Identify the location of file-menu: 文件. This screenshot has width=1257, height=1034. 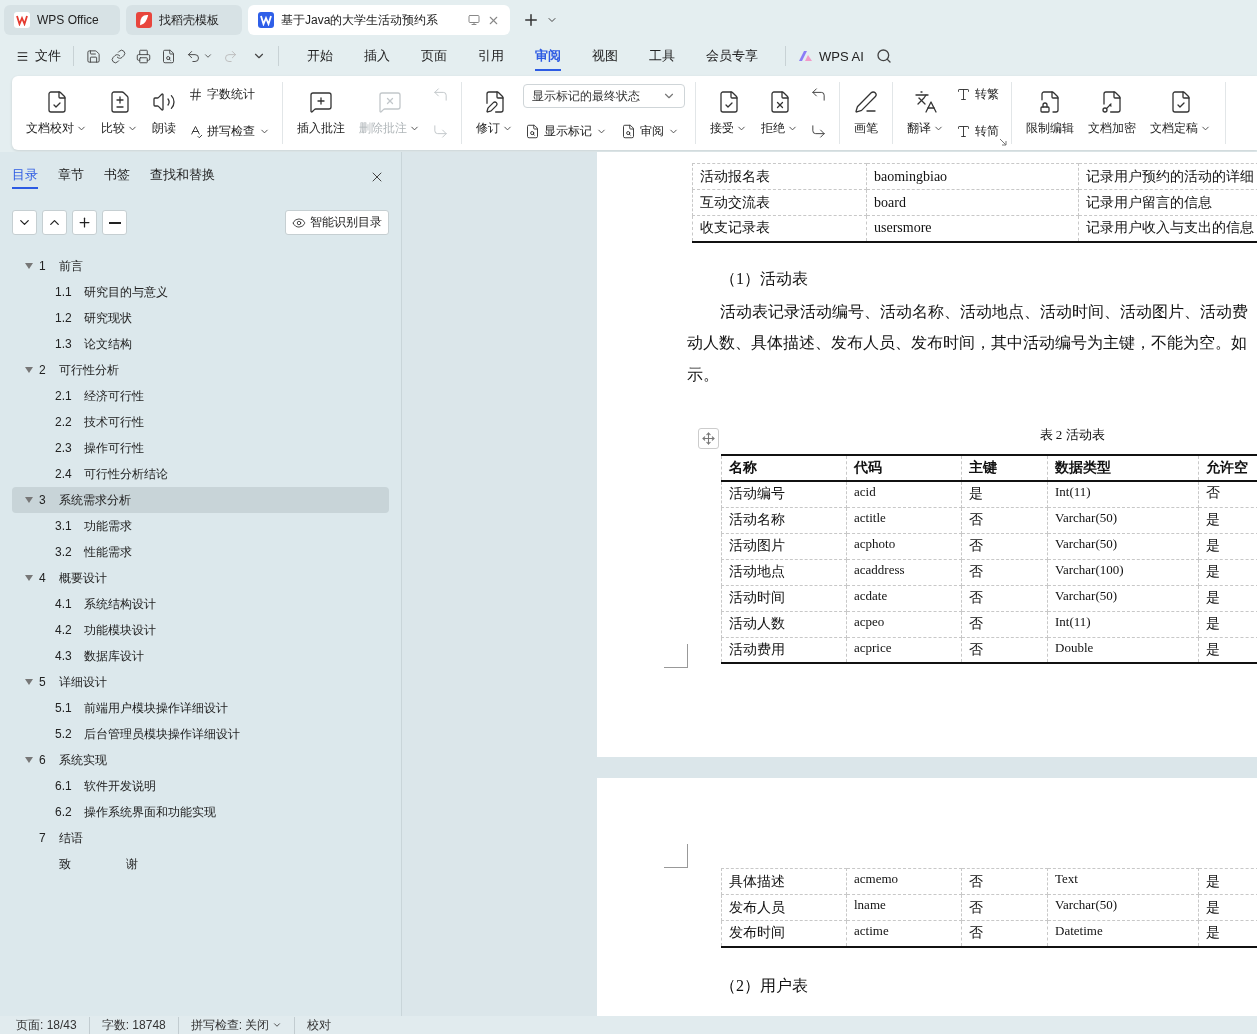
(38, 56).